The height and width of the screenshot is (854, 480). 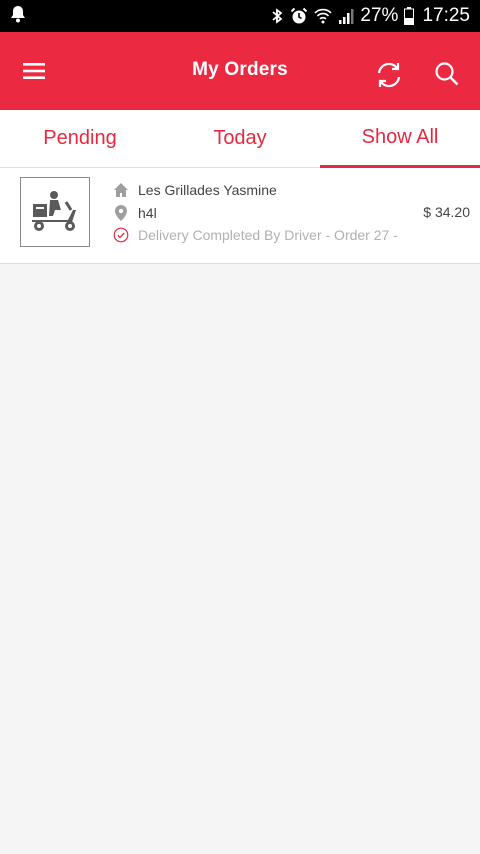 I want to click on search-icon, so click(x=447, y=74).